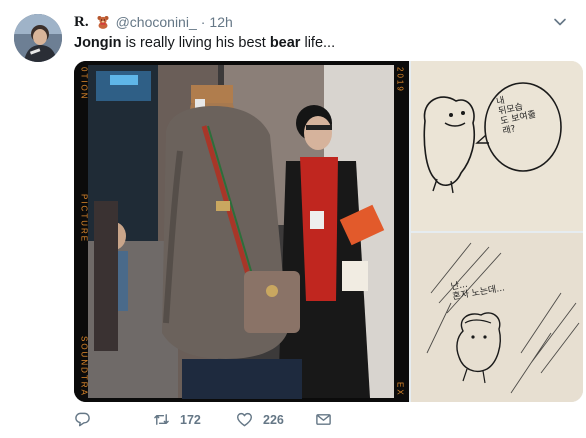 The width and height of the screenshot is (586, 438). I want to click on display-name: R., so click(81, 22).